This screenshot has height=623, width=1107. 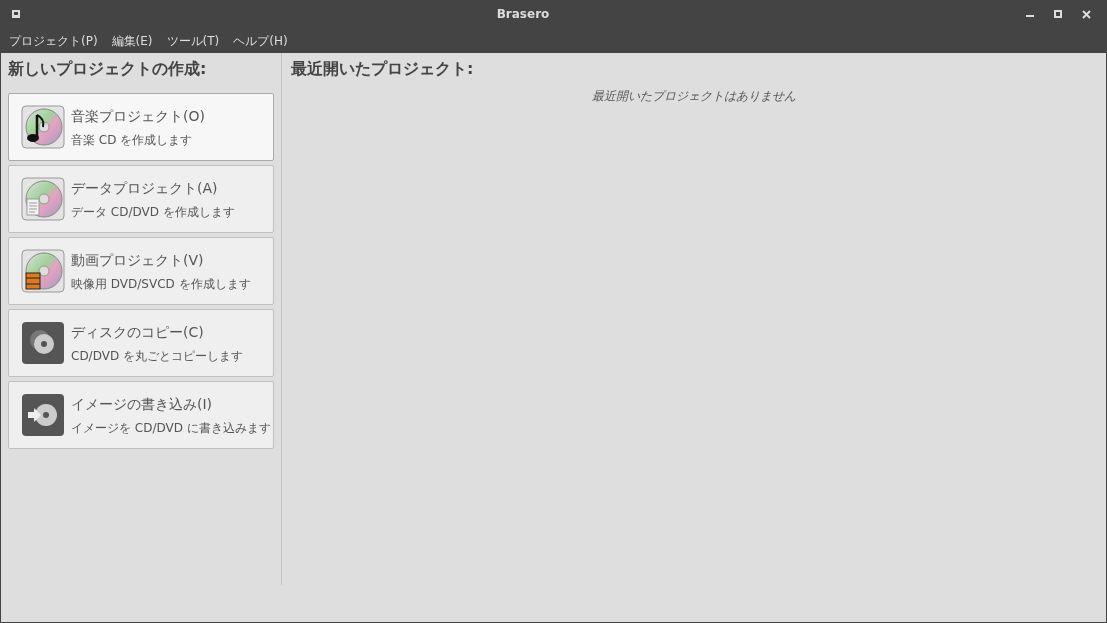 What do you see at coordinates (523, 14) in the screenshot?
I see `window-title: Brasero` at bounding box center [523, 14].